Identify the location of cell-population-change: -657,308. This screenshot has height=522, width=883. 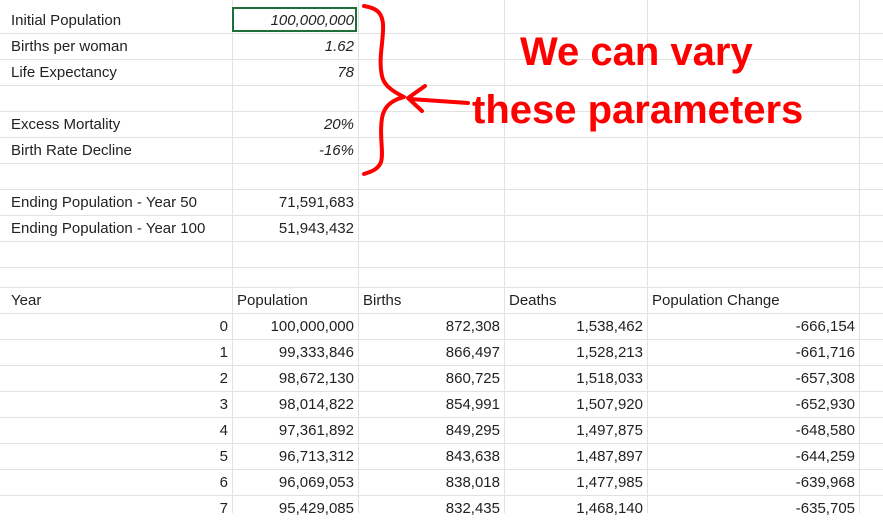
(753, 379).